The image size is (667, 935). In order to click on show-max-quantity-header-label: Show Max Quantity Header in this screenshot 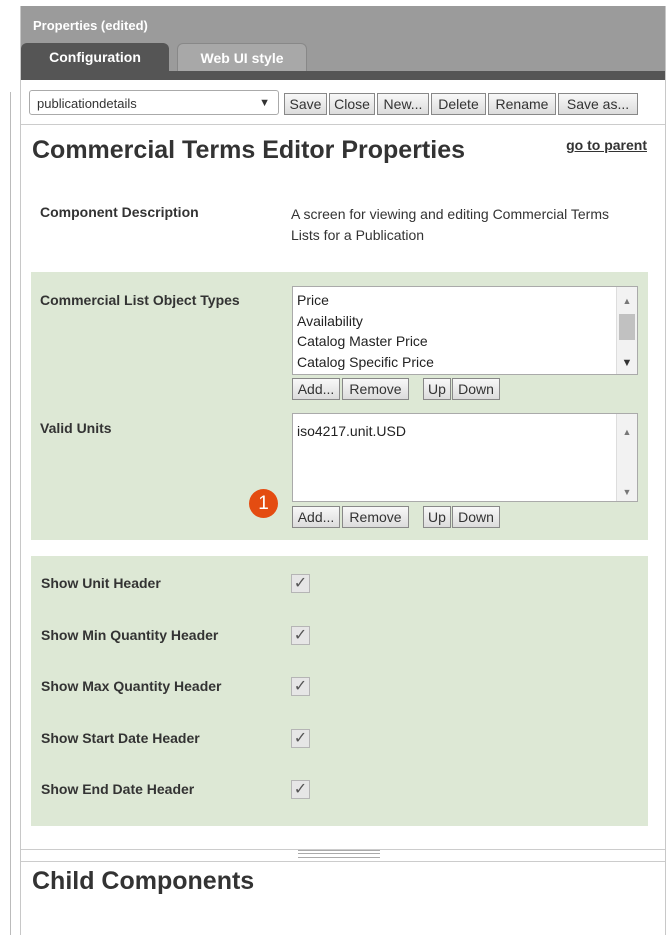, I will do `click(131, 686)`.